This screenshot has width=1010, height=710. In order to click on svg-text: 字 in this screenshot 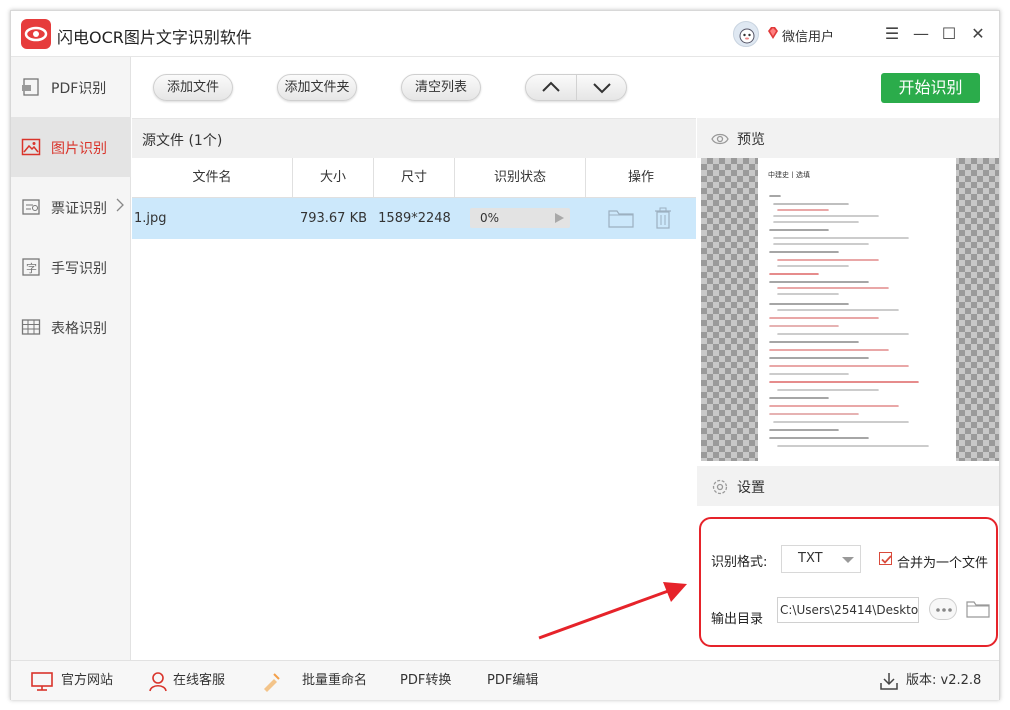, I will do `click(31, 268)`.